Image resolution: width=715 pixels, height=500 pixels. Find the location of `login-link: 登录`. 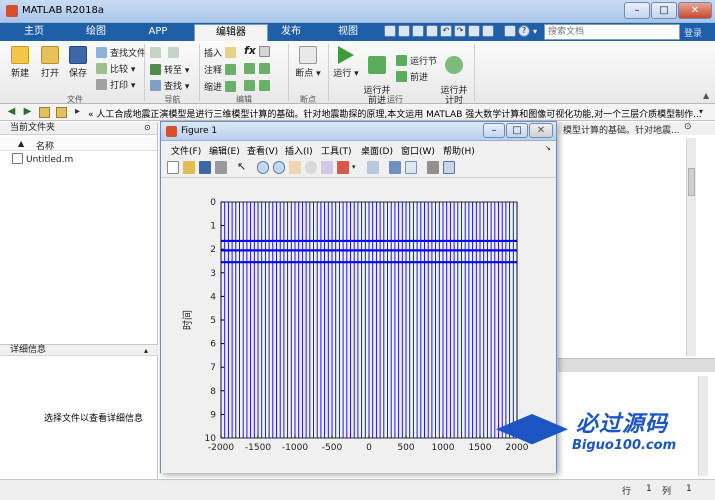

login-link: 登录 is located at coordinates (693, 32).